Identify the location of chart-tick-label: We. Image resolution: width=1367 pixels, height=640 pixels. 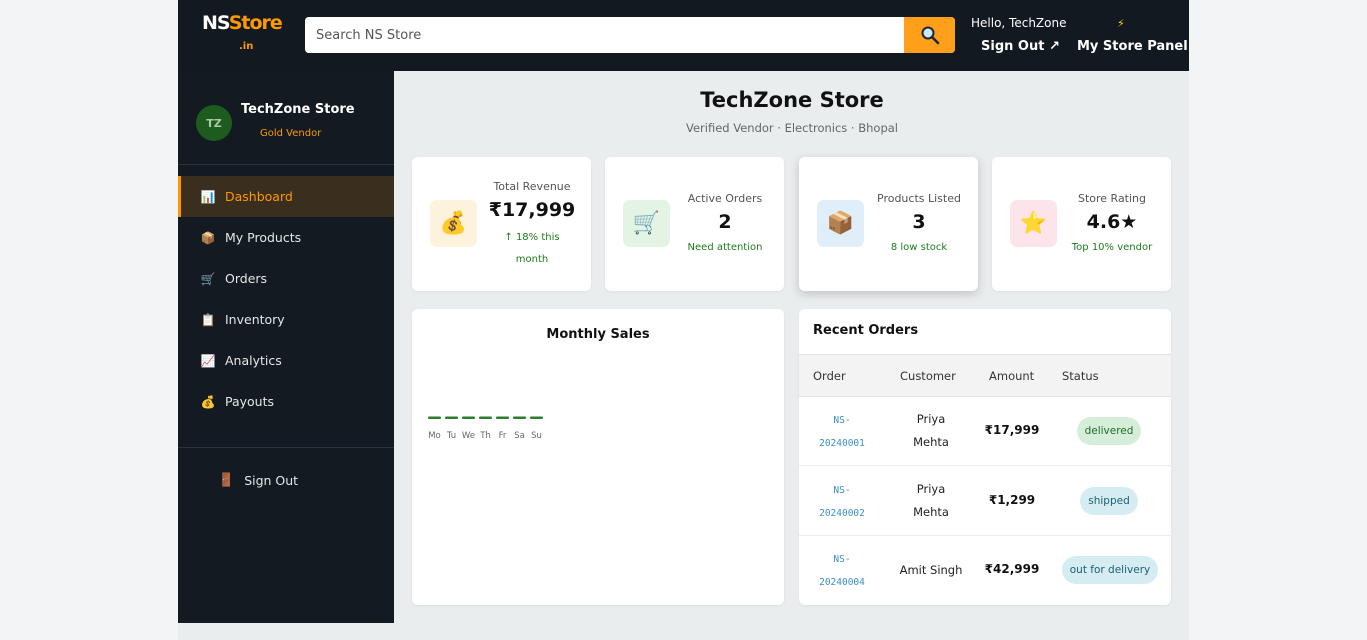
(468, 436).